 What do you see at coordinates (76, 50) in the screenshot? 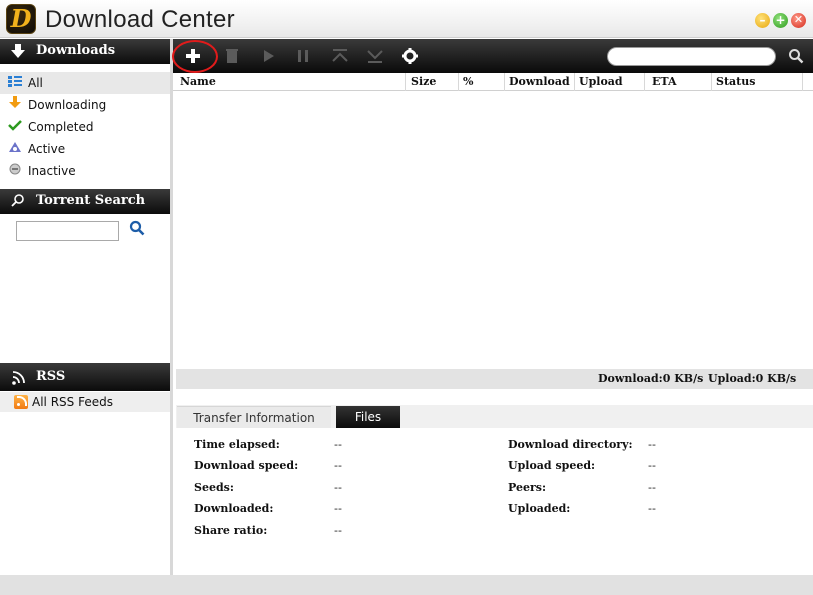
I see `downloads-header-label: Downloads` at bounding box center [76, 50].